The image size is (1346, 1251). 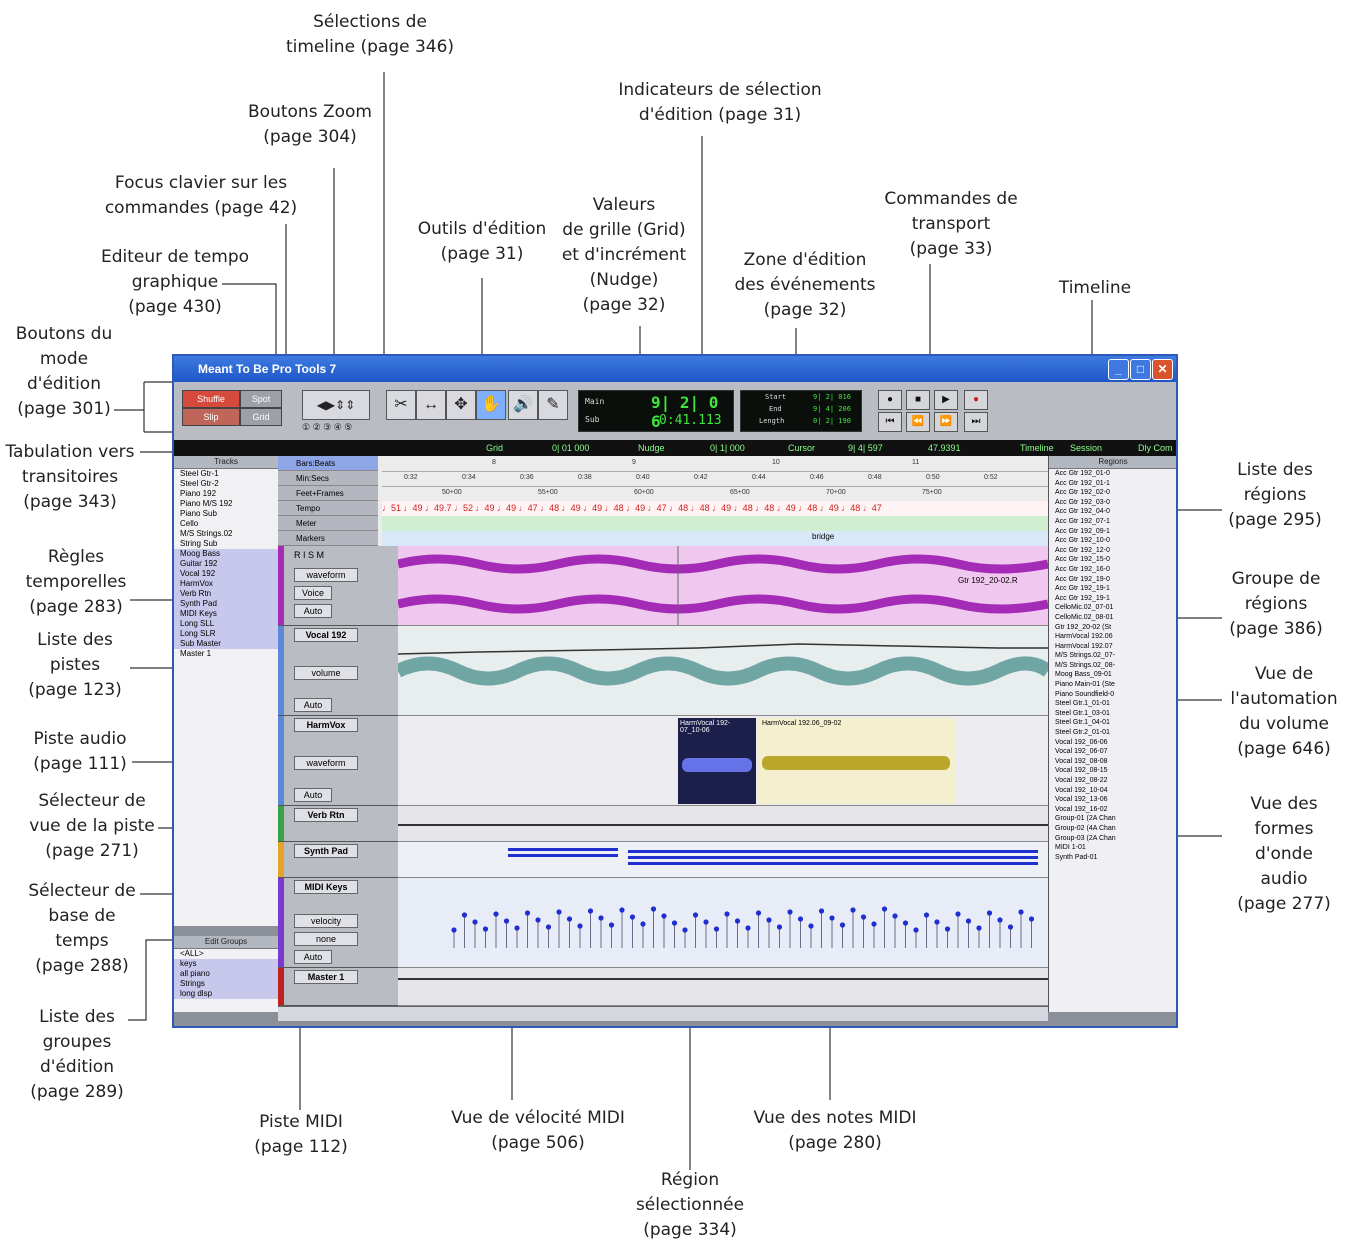 I want to click on track-list-item: Steel Gtr-1, so click(x=226, y=474).